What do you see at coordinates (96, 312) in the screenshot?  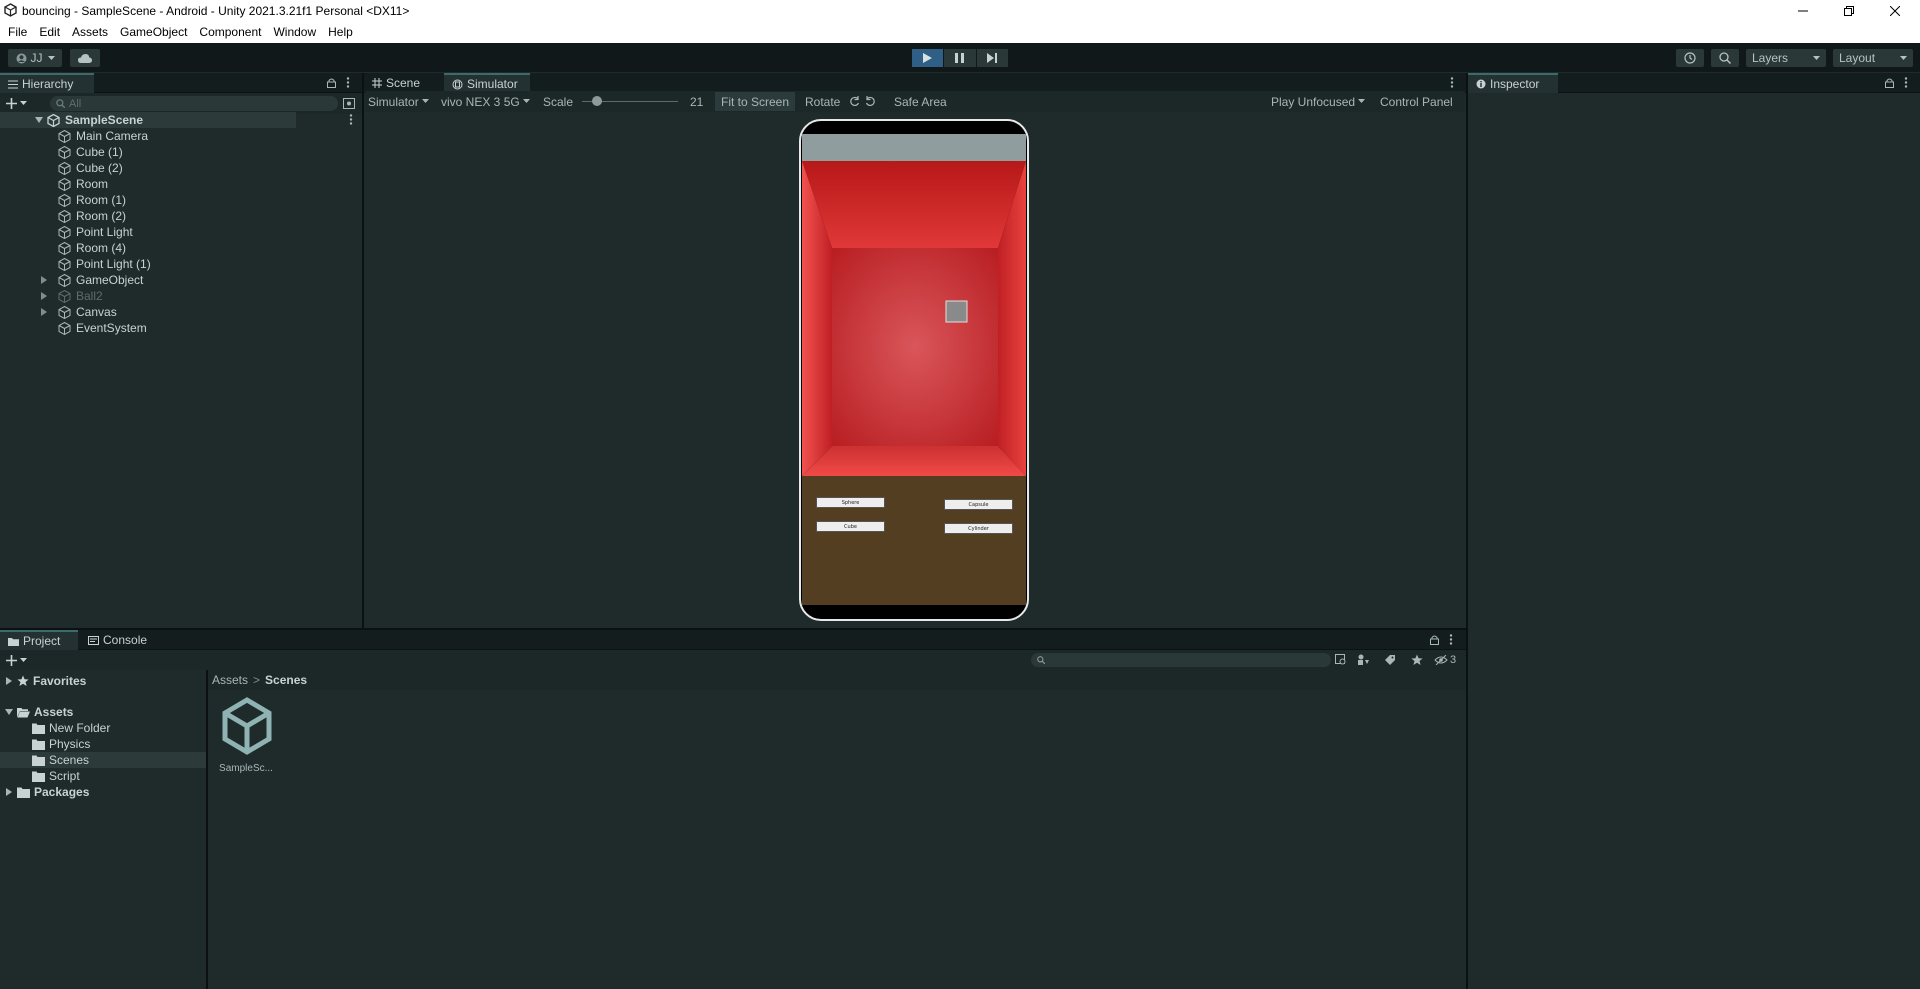 I see `hierarchy-item-label: Canvas` at bounding box center [96, 312].